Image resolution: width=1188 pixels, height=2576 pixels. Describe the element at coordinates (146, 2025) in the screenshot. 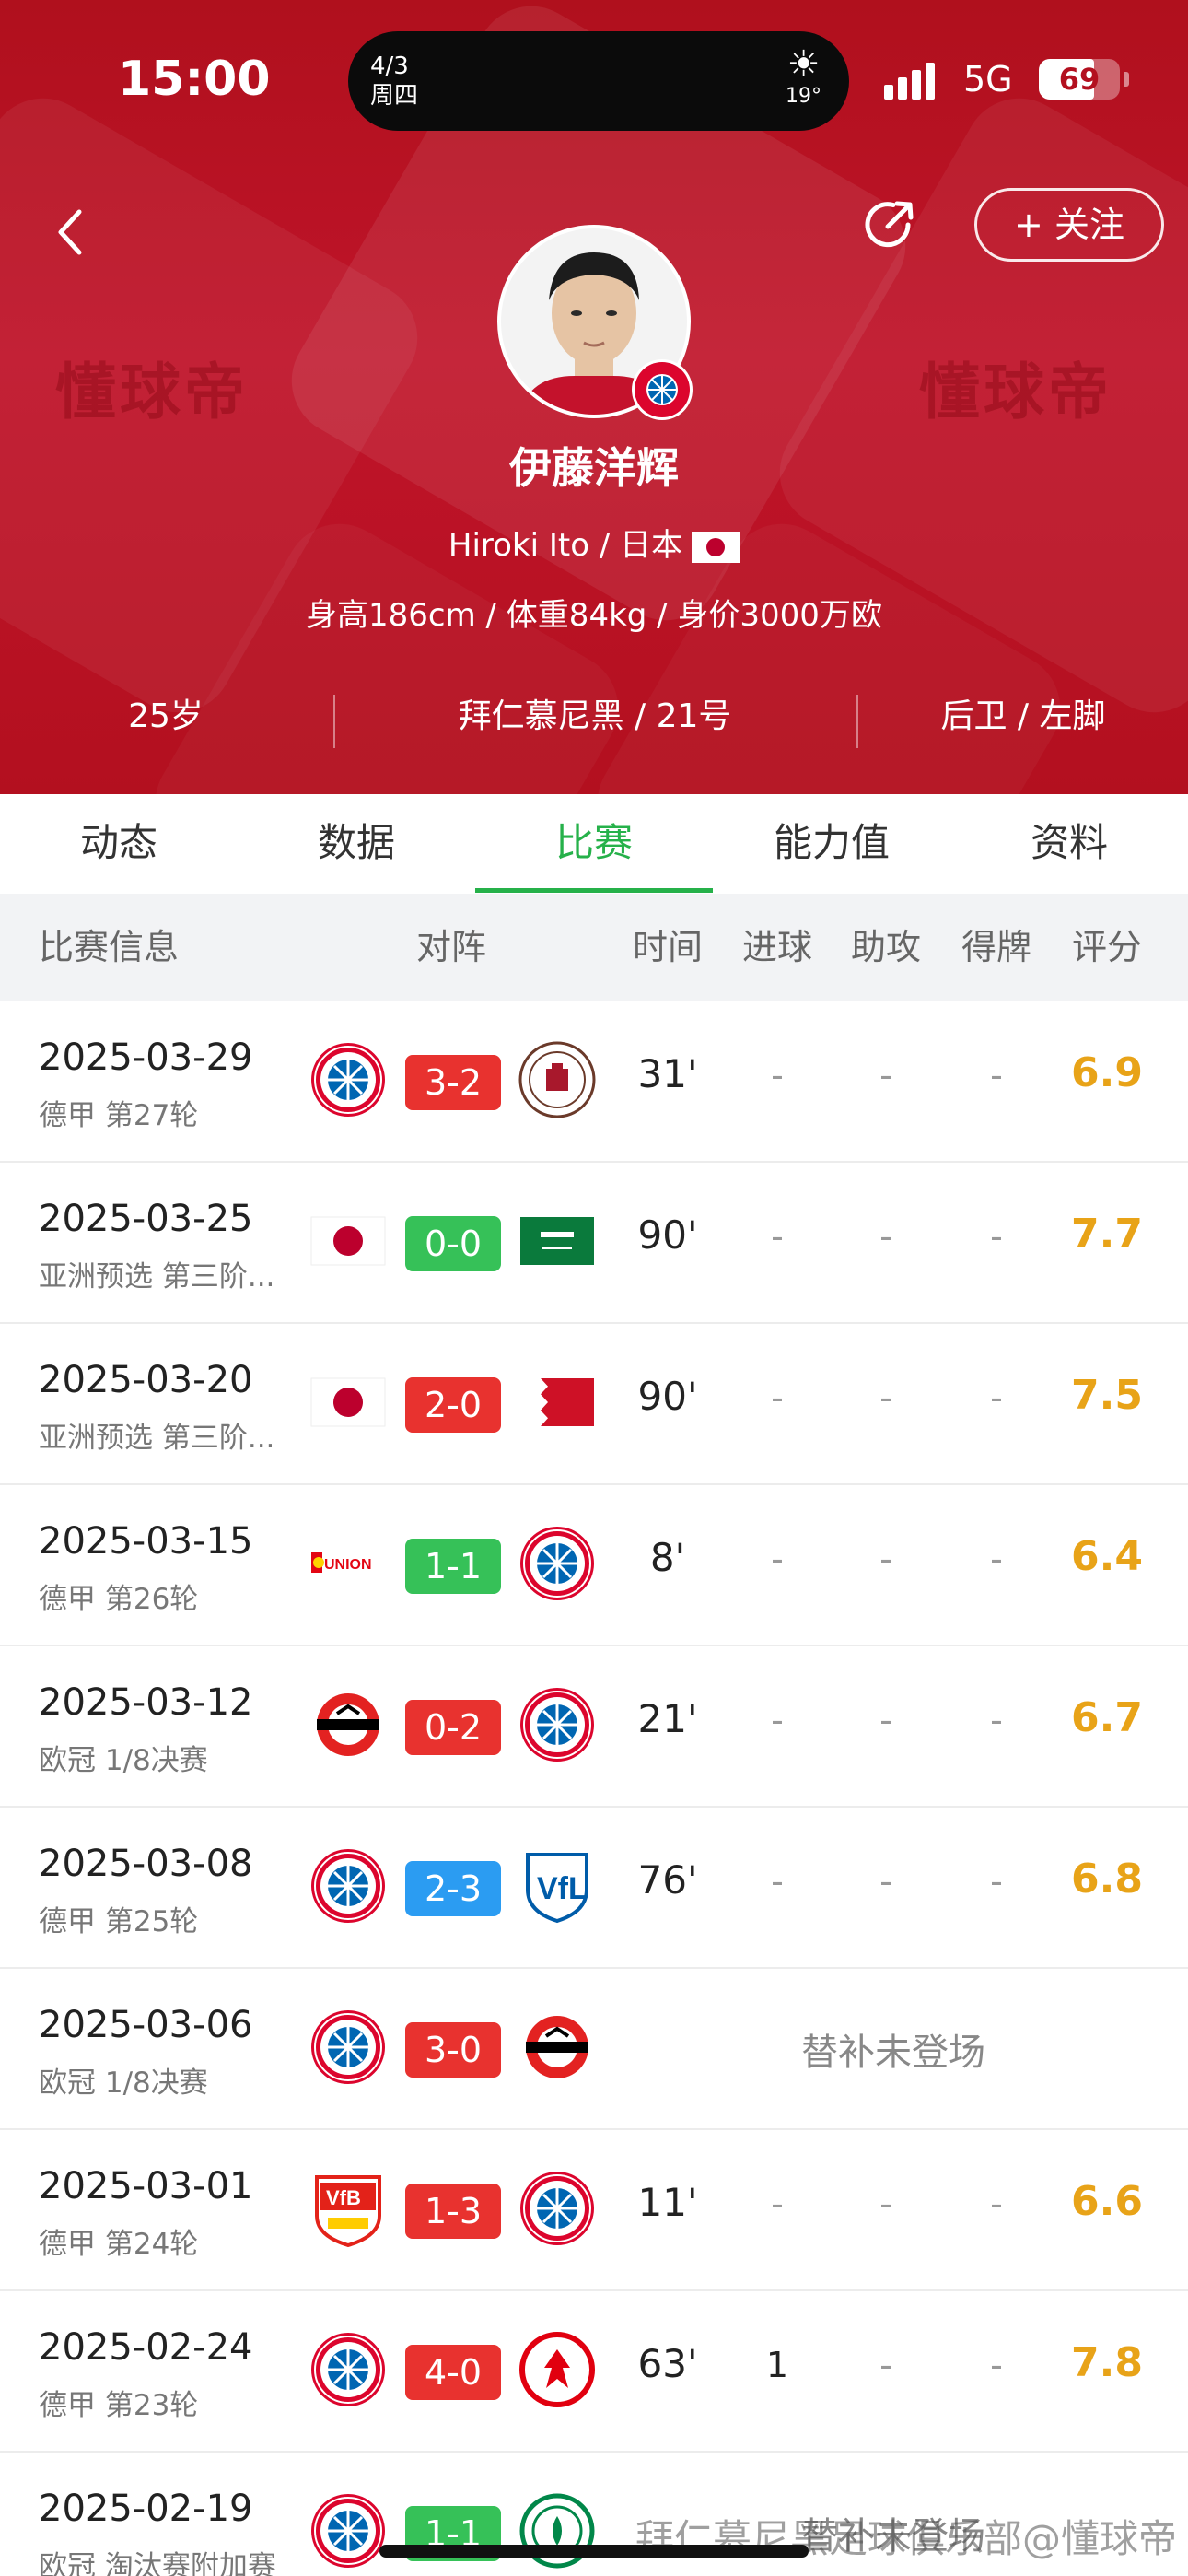

I see `match-date: 2025-03-06` at that location.